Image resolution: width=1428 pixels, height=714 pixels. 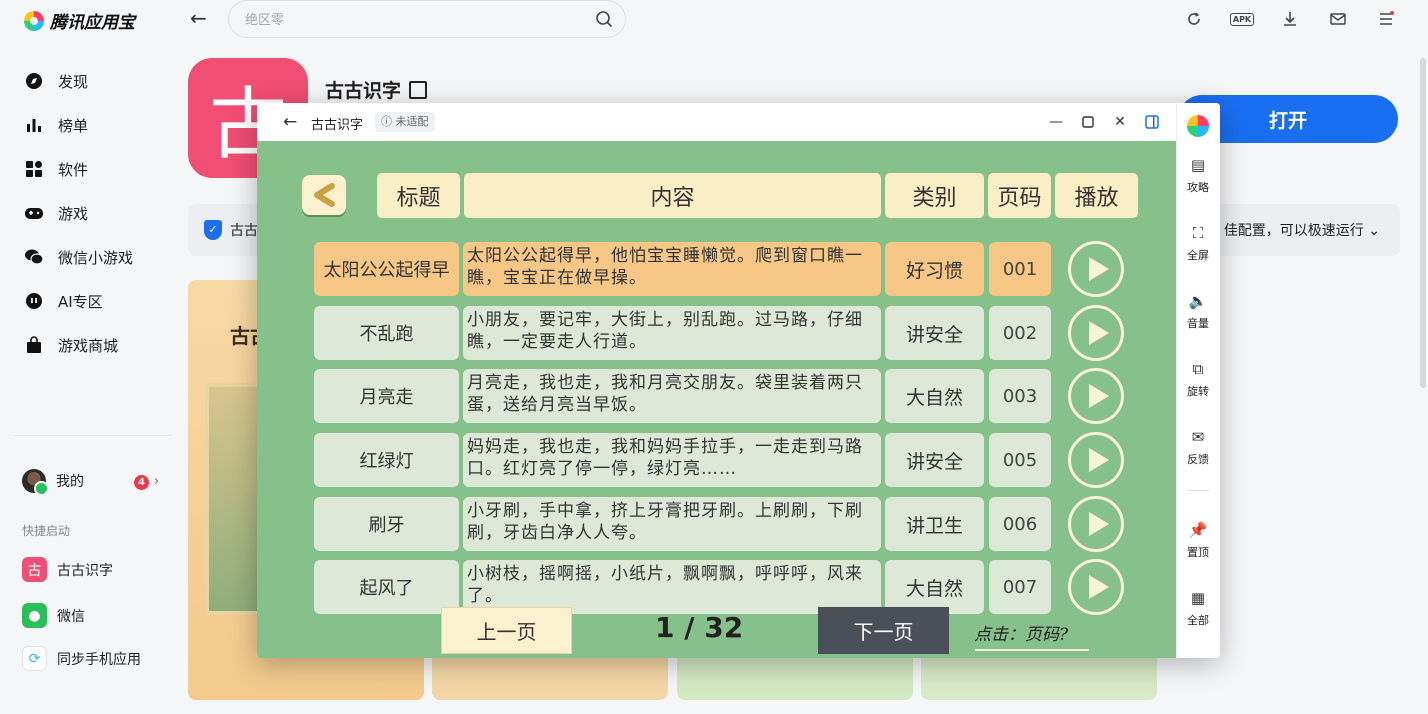 I want to click on my-profile: 我的, so click(x=53, y=482).